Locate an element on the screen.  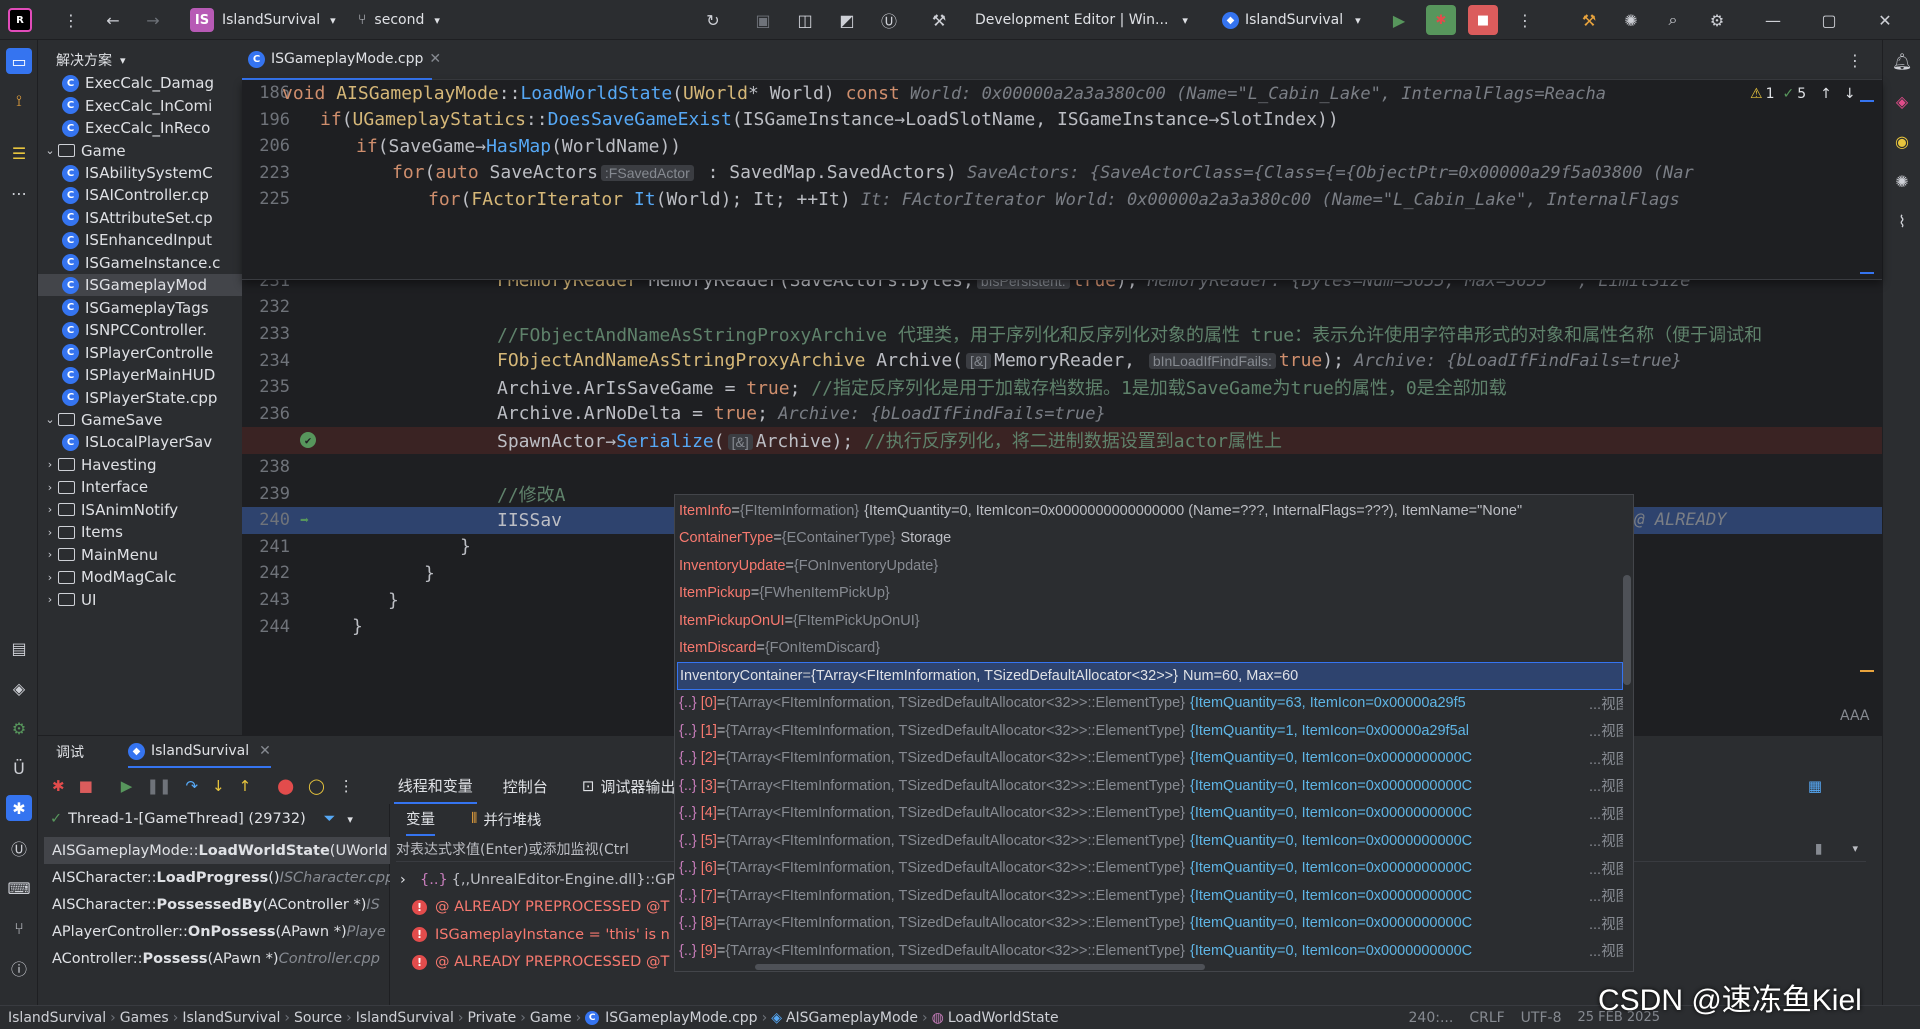
pulse-icon: ⌇ is located at coordinates (1902, 221).